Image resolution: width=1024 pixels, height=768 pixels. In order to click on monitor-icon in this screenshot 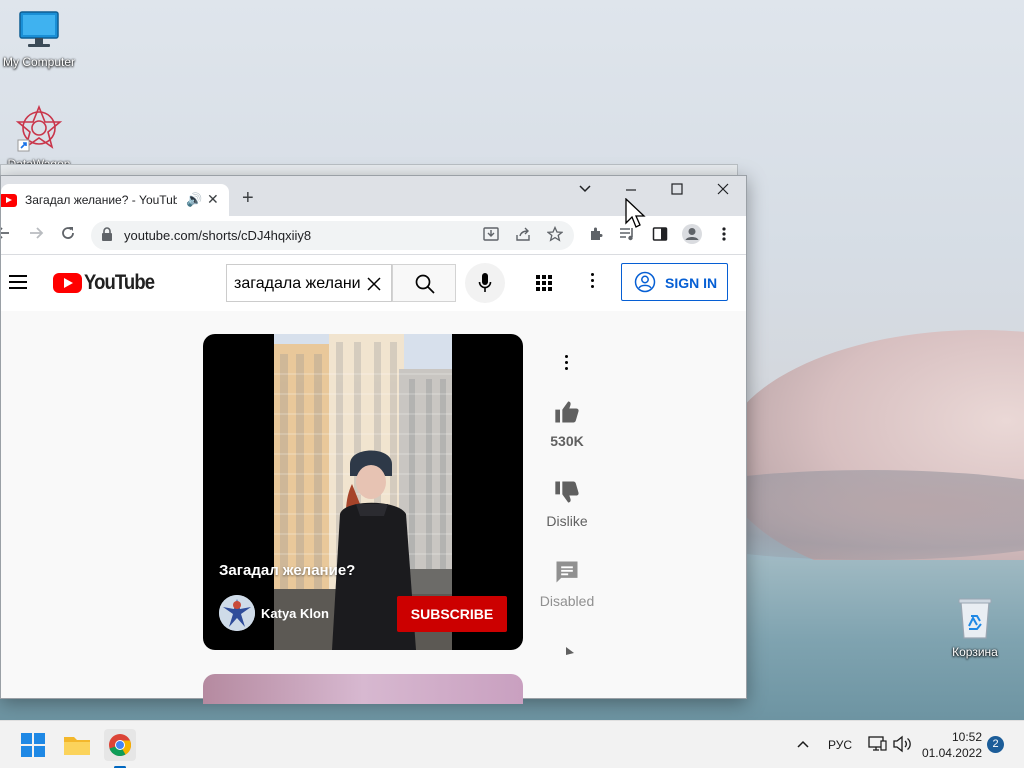, I will do `click(39, 31)`.